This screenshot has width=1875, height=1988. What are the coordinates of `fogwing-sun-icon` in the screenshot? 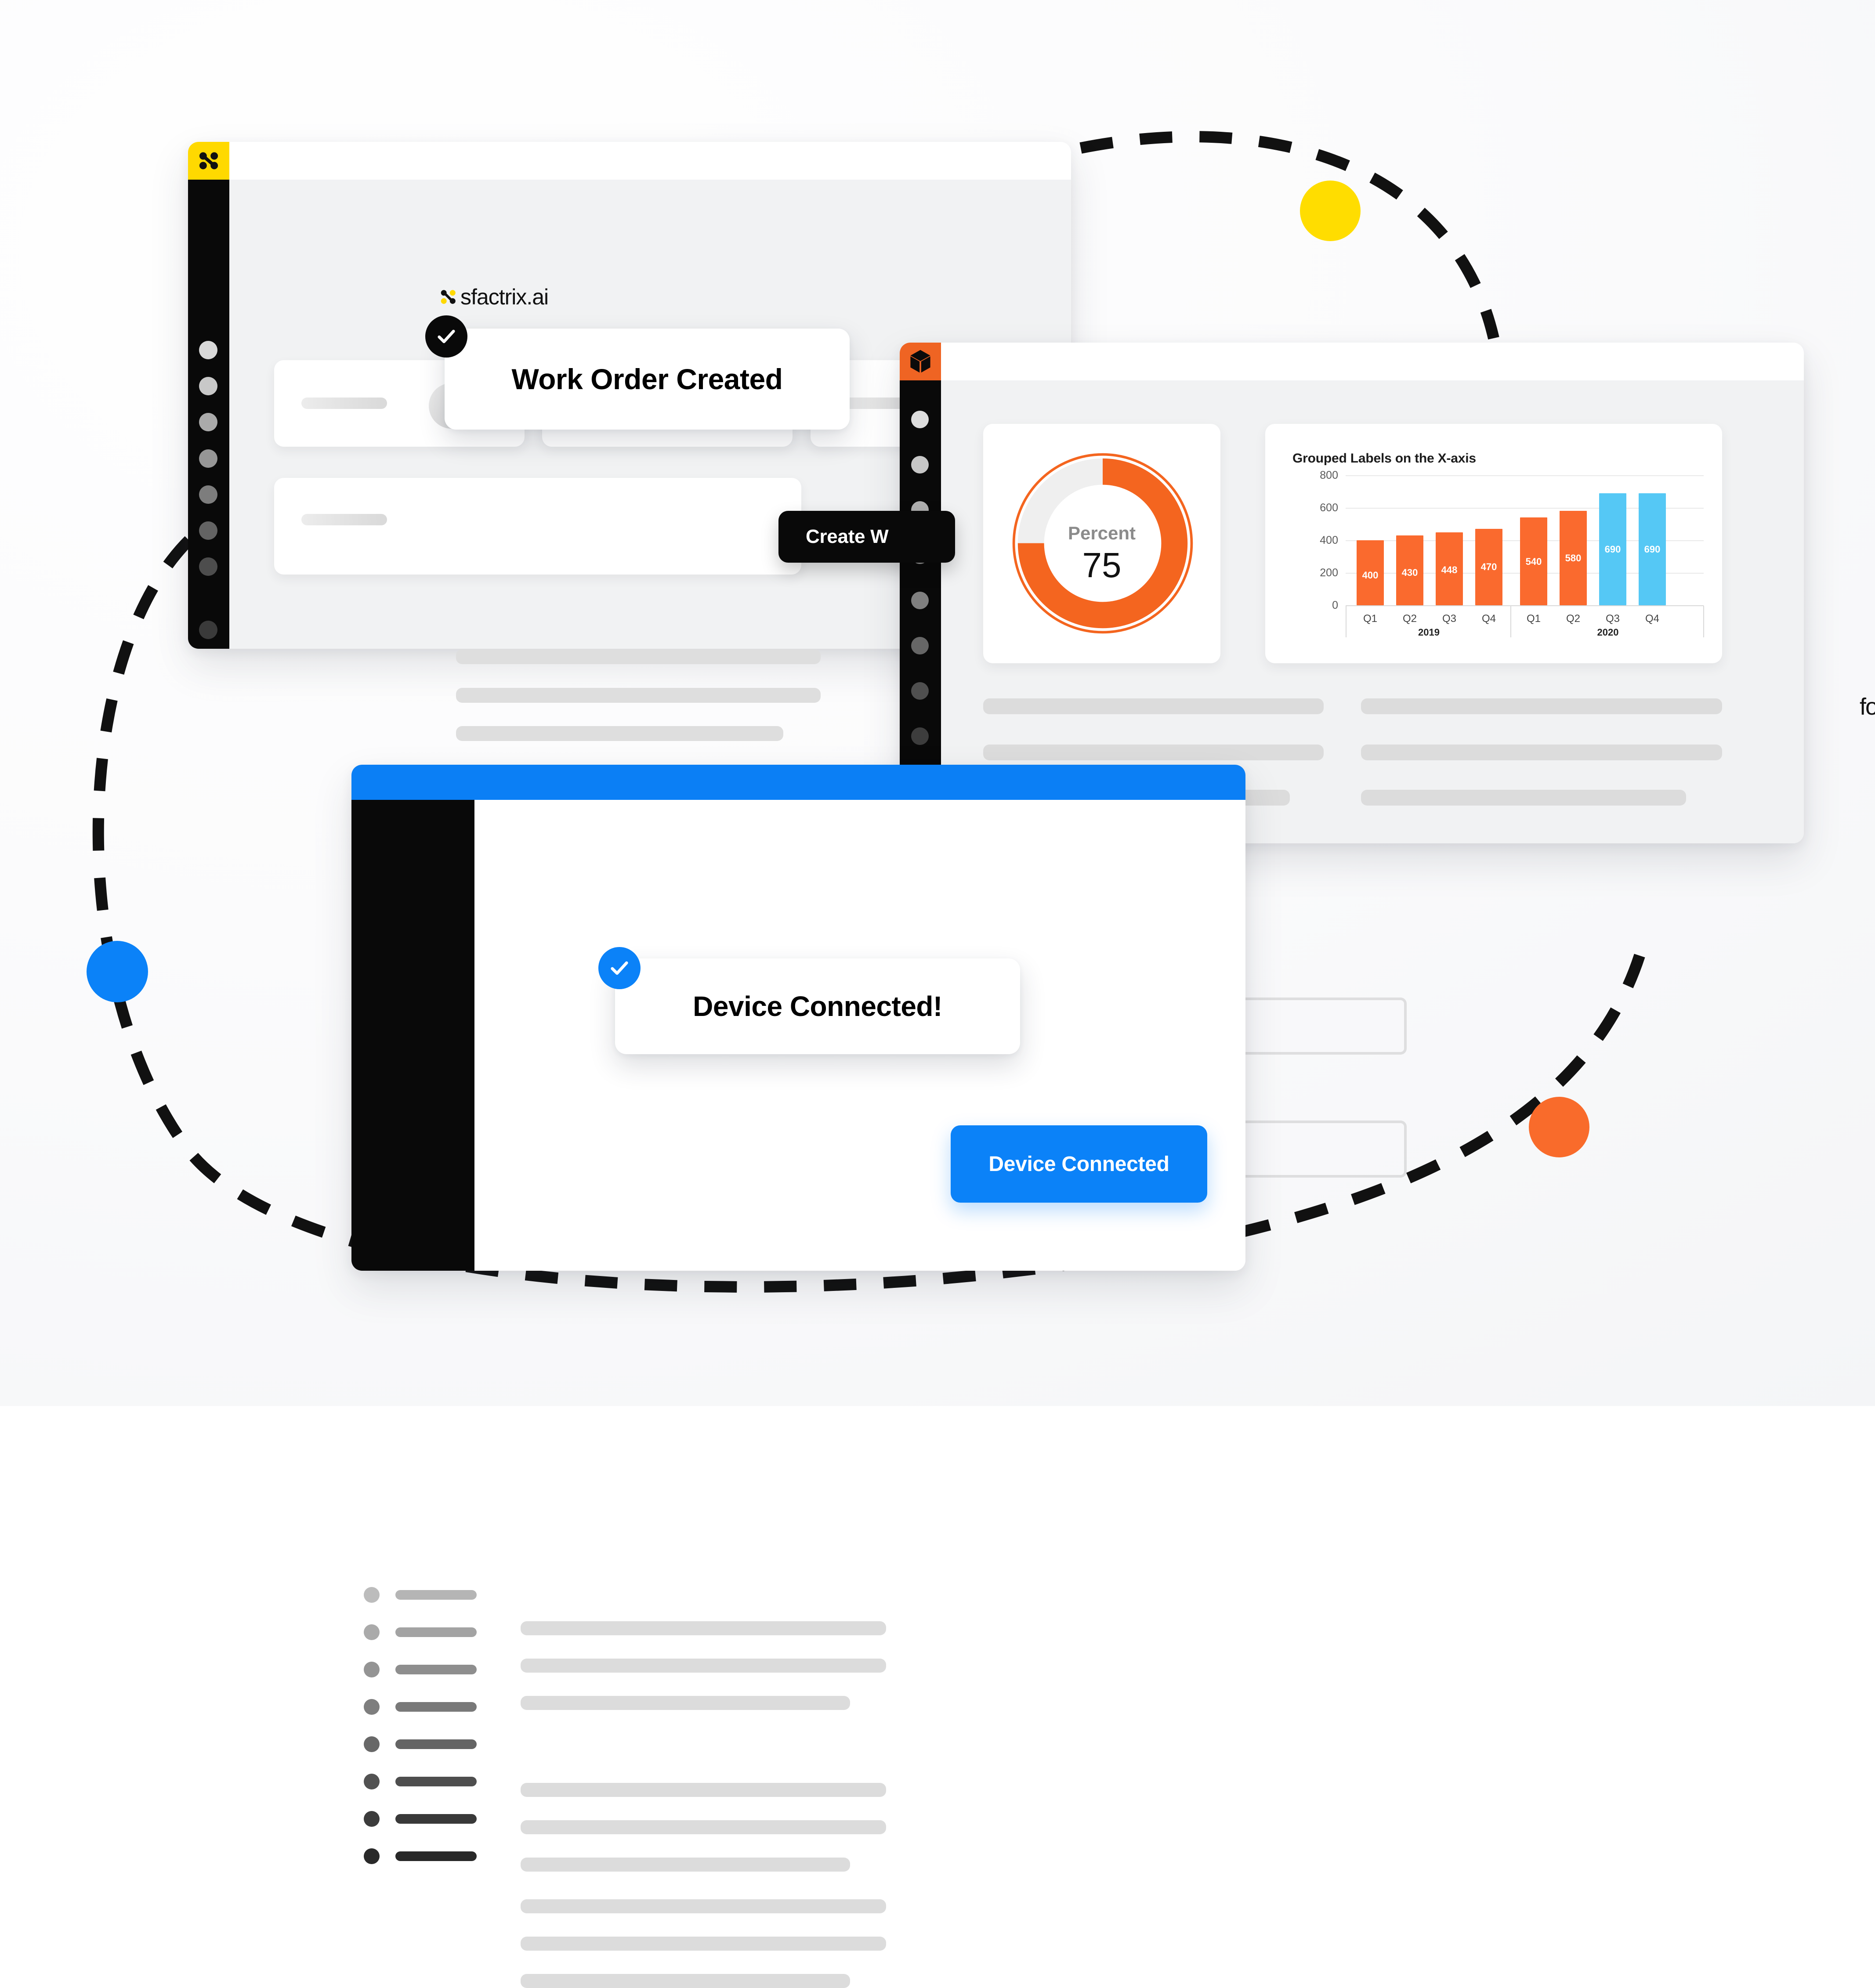 It's located at (805, 1549).